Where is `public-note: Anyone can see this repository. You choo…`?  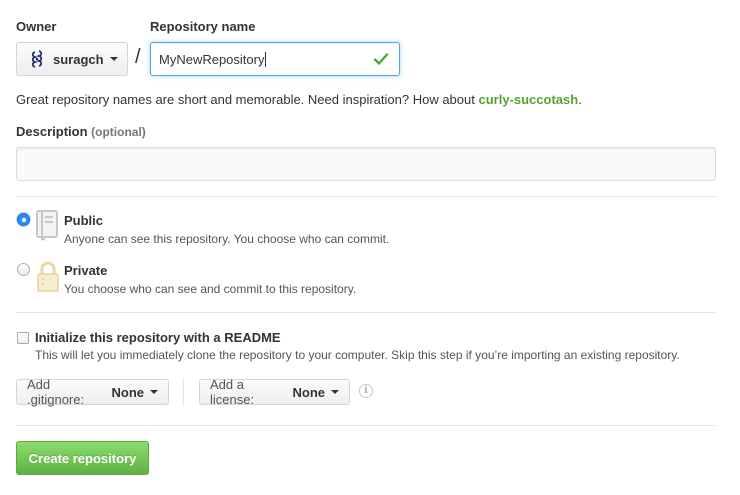 public-note: Anyone can see this repository. You choo… is located at coordinates (227, 239).